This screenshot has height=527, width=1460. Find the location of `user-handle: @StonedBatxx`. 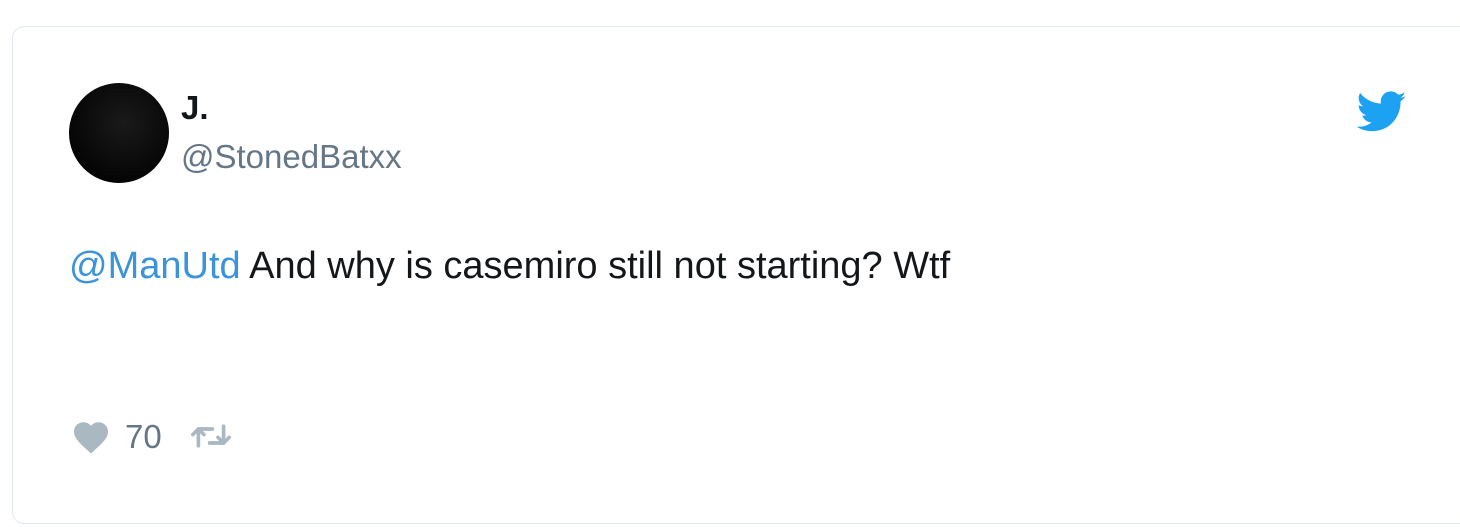

user-handle: @StonedBatxx is located at coordinates (291, 156).